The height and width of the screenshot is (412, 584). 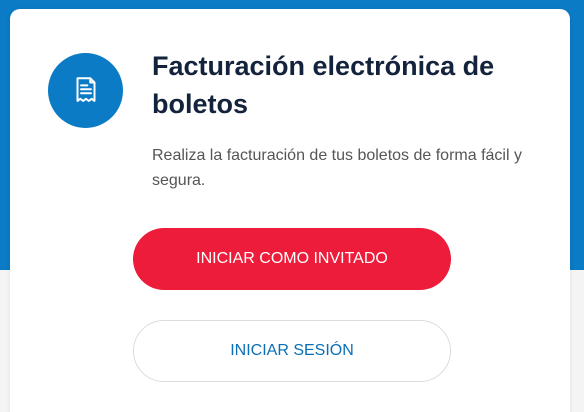 I want to click on receipt-icon-badge, so click(x=85, y=90).